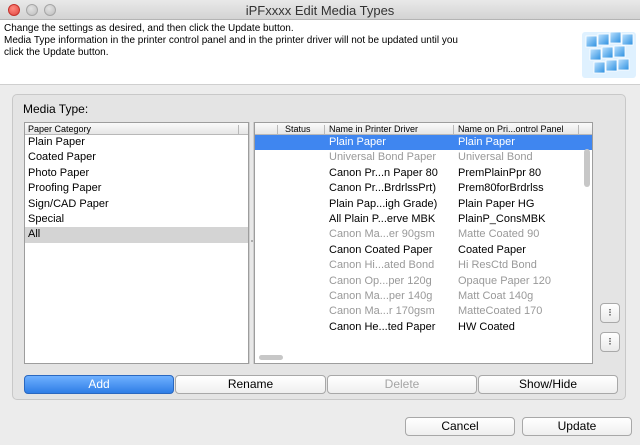  What do you see at coordinates (492, 249) in the screenshot?
I see `panel-name-cell: Coated Paper` at bounding box center [492, 249].